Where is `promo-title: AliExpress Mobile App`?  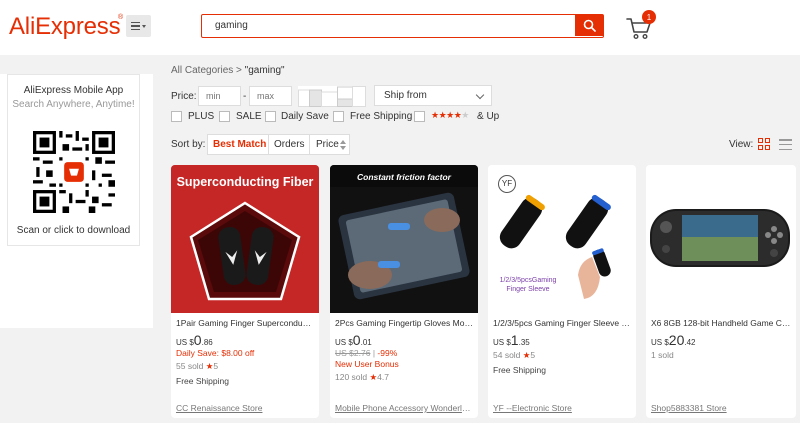 promo-title: AliExpress Mobile App is located at coordinates (73, 90).